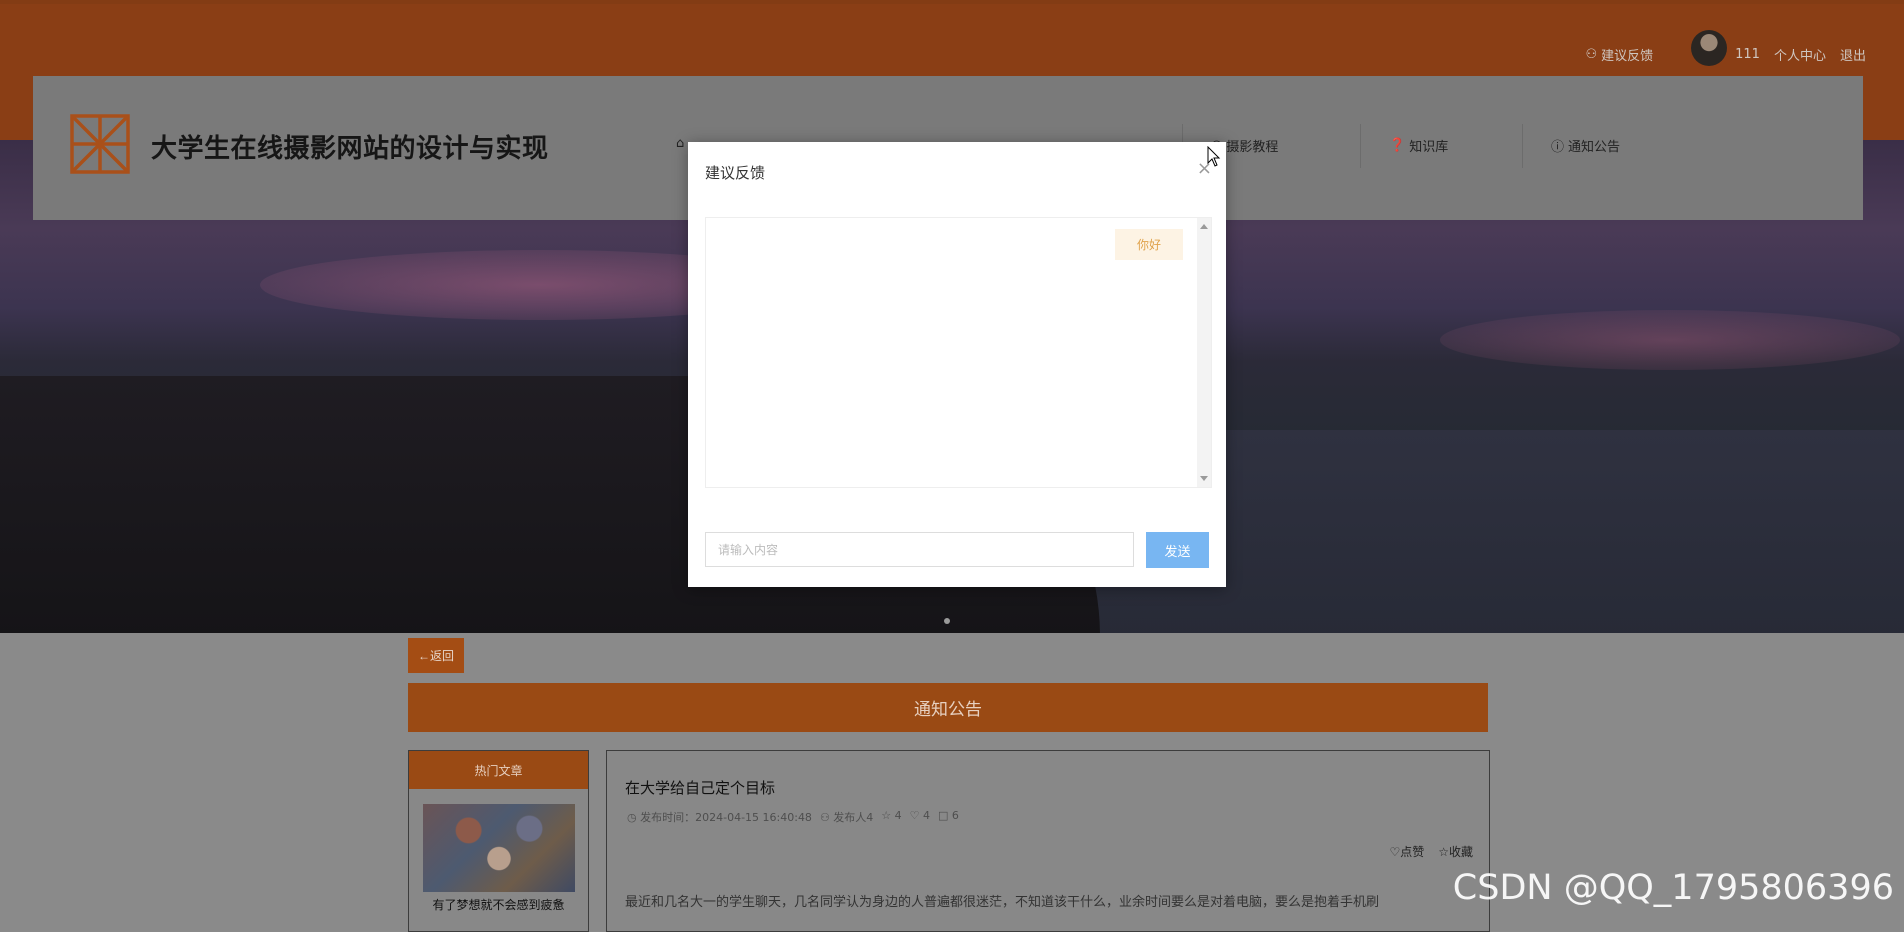  I want to click on comment-count: □ 6, so click(948, 815).